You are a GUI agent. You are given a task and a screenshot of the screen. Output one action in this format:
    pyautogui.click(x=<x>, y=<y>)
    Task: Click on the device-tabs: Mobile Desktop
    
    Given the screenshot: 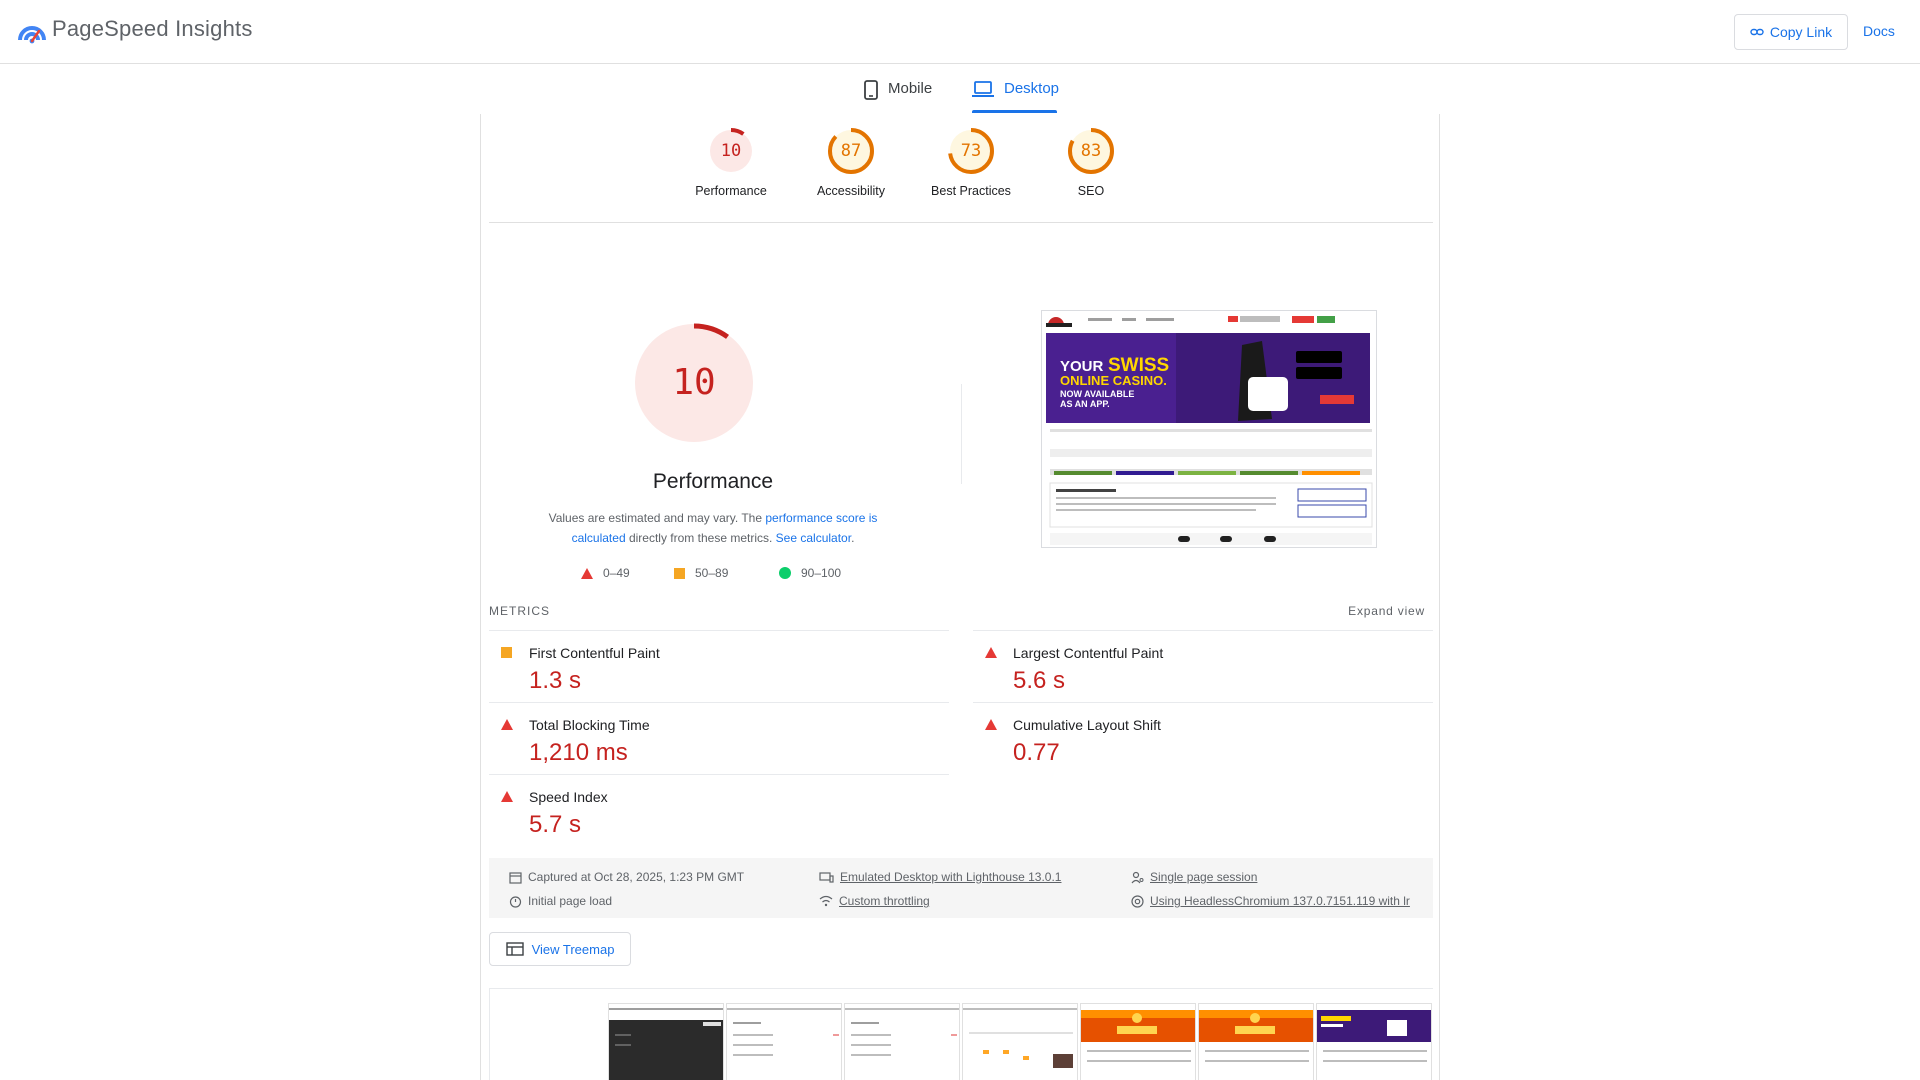 What is the action you would take?
    pyautogui.click(x=960, y=89)
    